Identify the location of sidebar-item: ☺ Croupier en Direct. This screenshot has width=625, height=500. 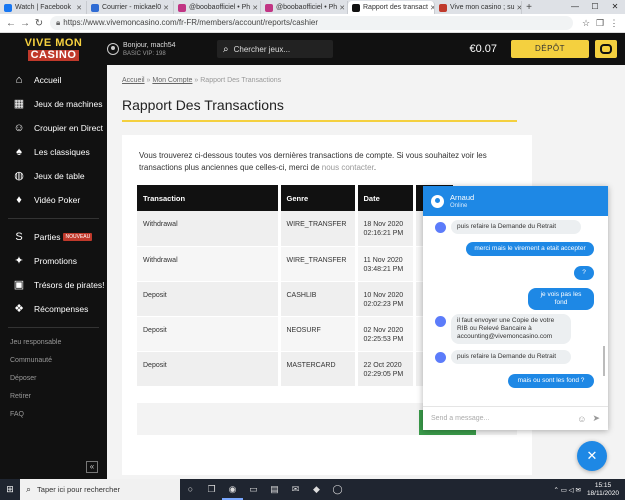
(53, 128).